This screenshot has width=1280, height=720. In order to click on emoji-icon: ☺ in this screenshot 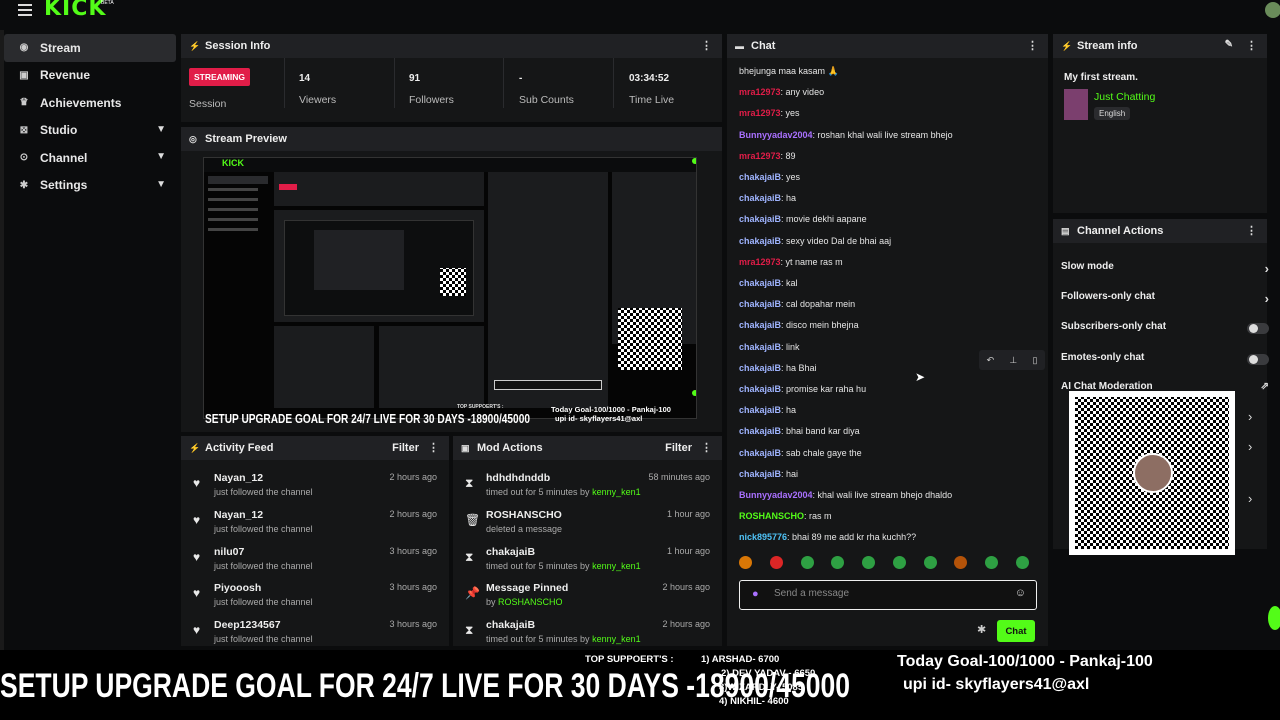, I will do `click(1020, 593)`.